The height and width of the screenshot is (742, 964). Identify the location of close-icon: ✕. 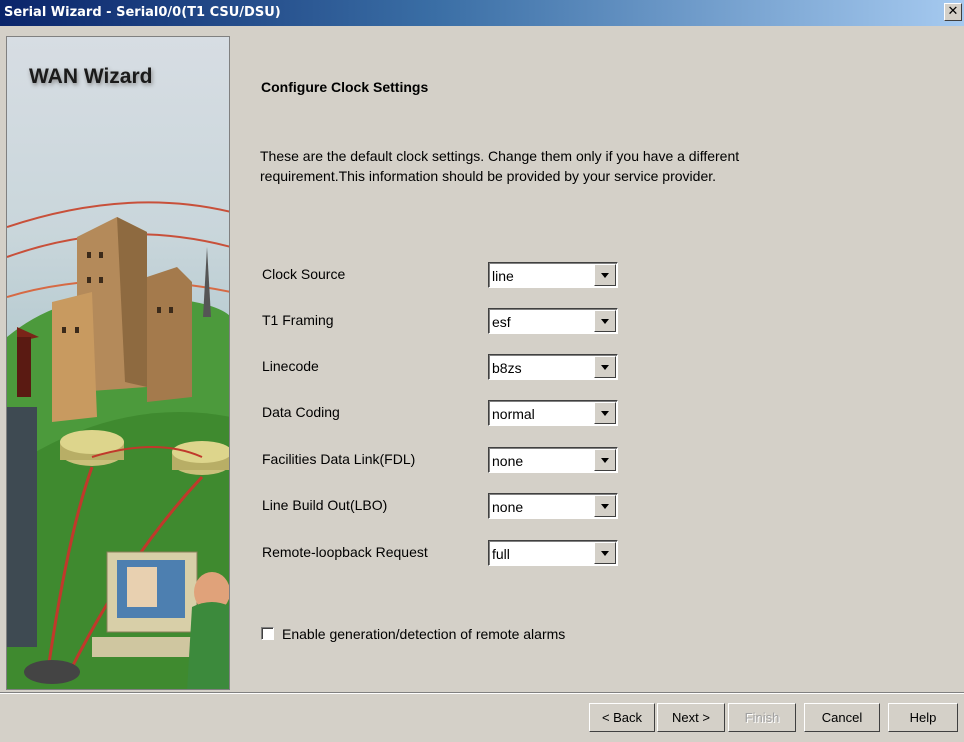
(953, 11).